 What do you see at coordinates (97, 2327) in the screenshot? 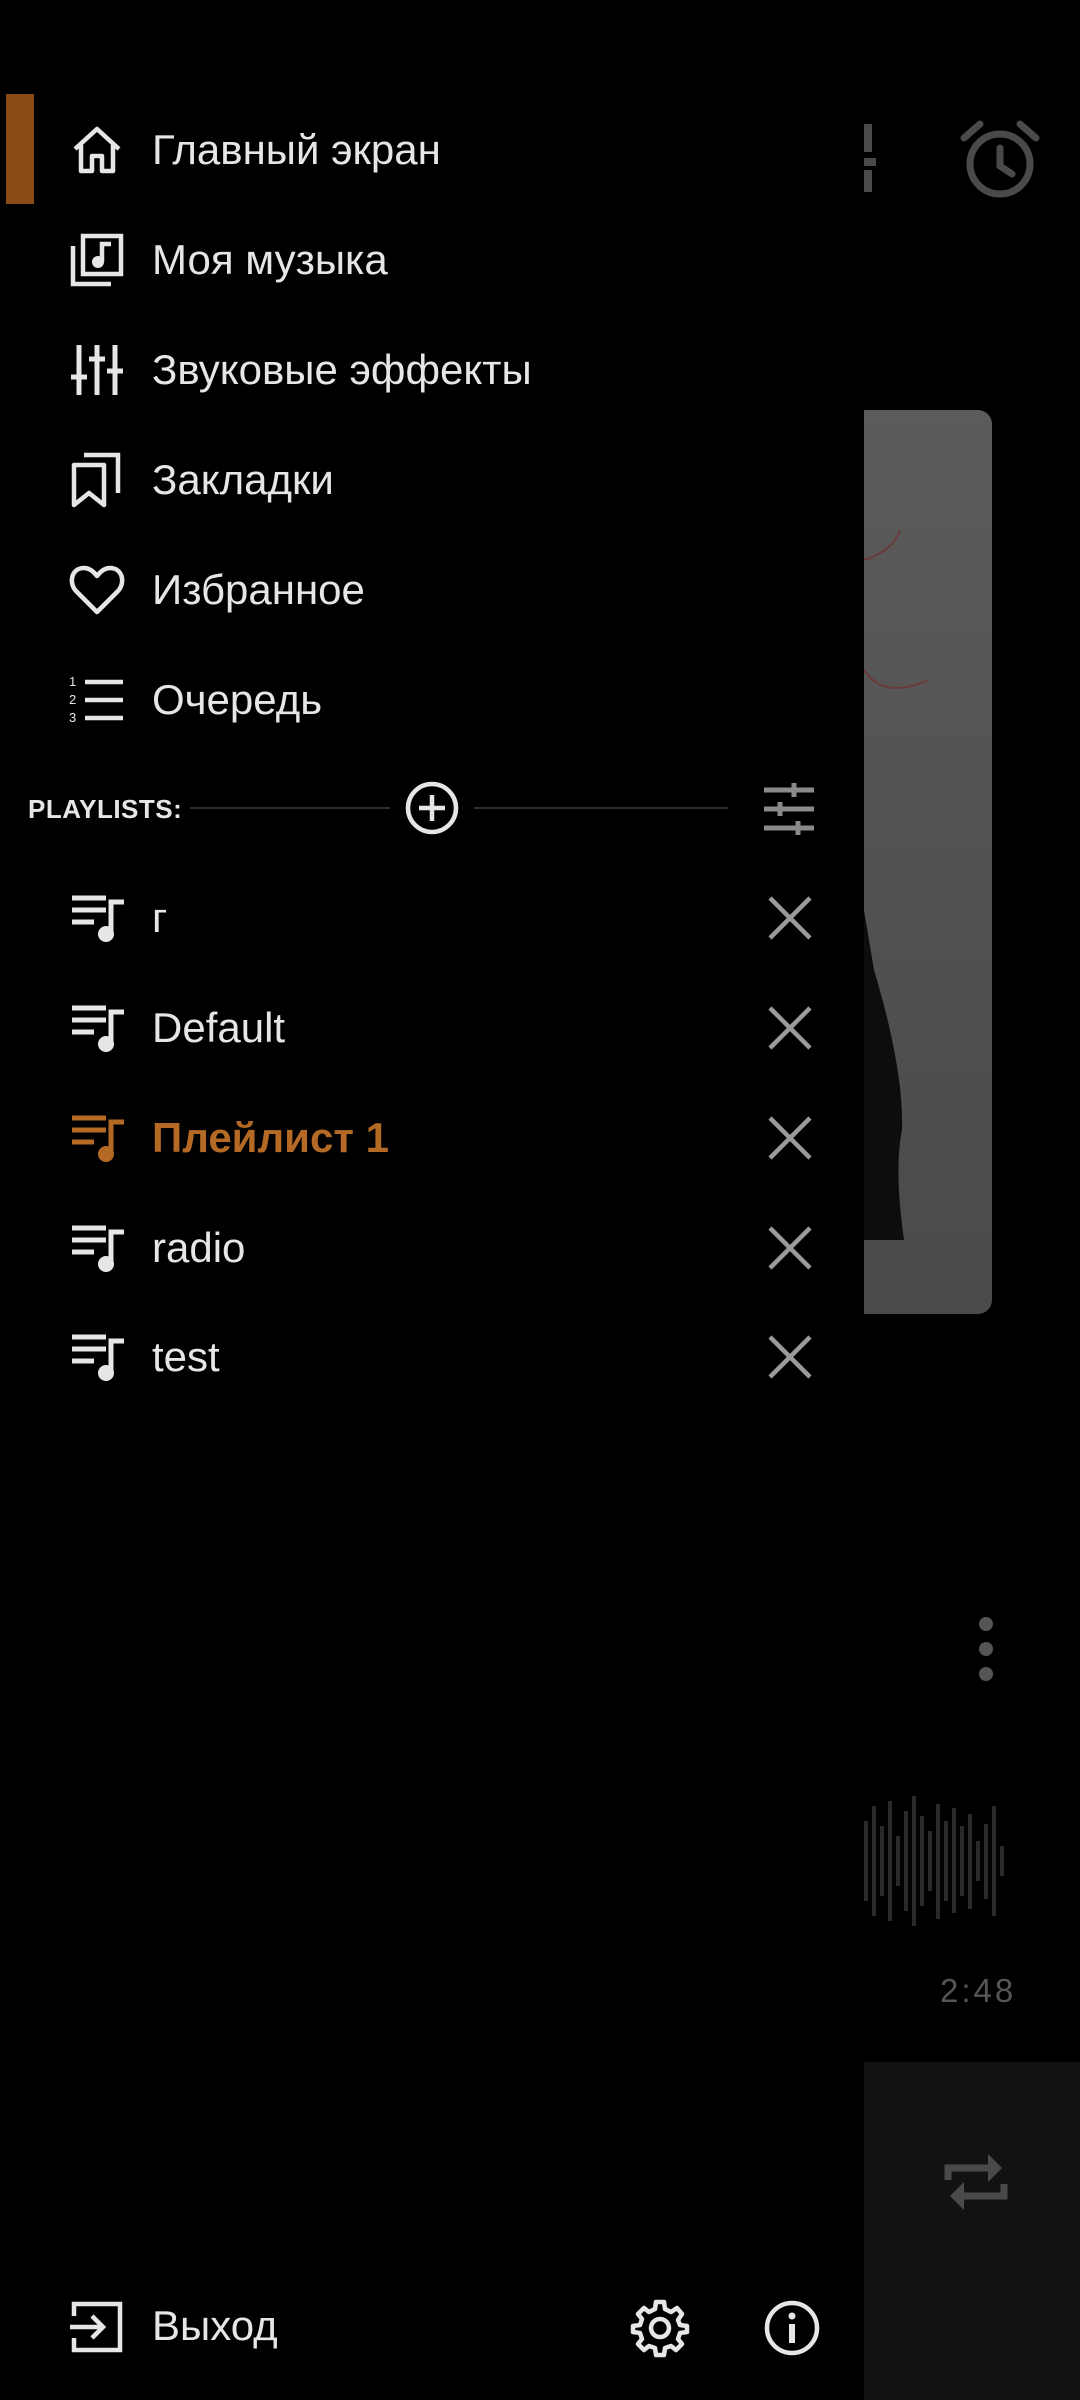
I see `exit-icon` at bounding box center [97, 2327].